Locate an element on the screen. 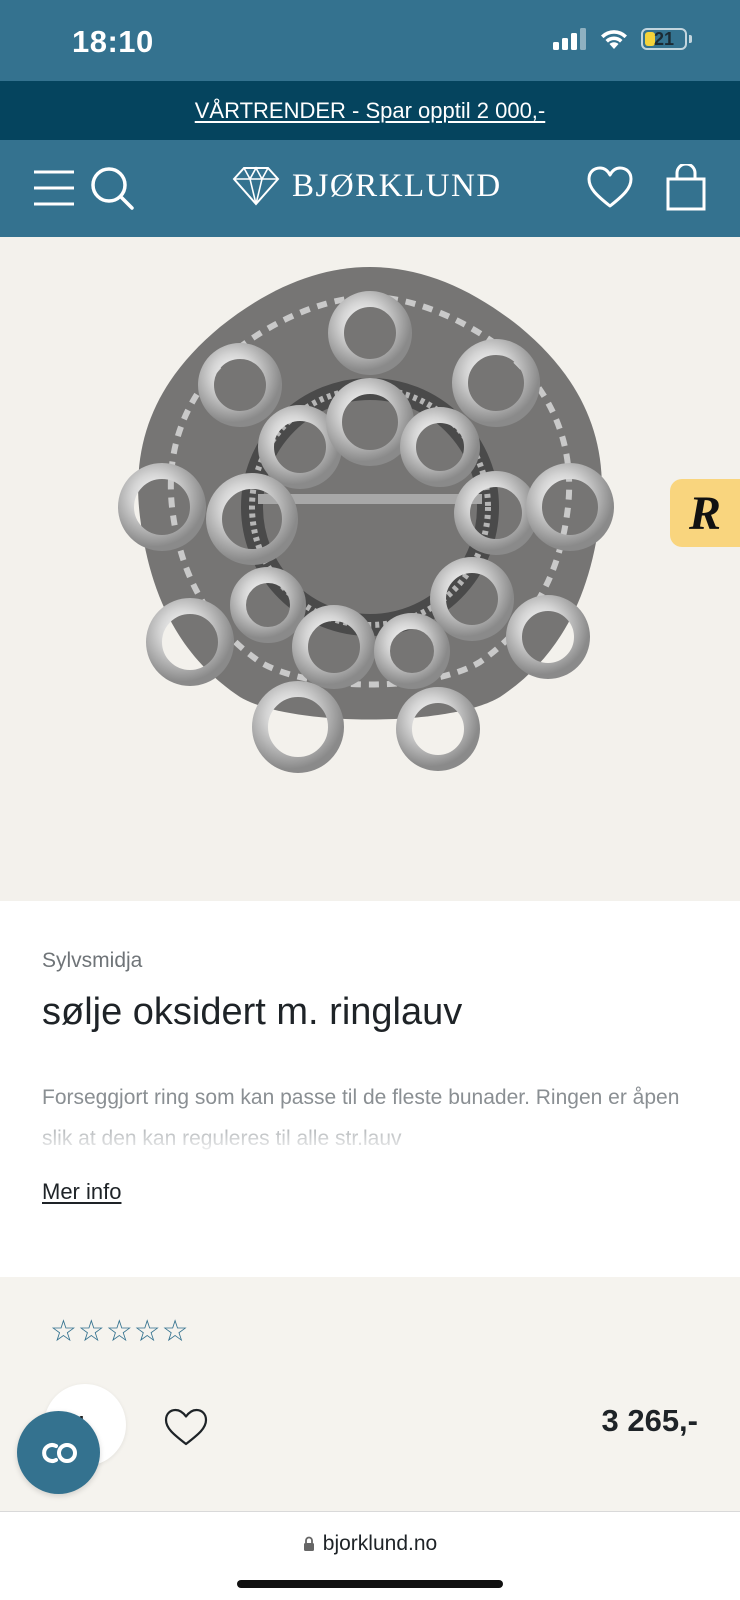 The height and width of the screenshot is (1600, 740). site-header: BJØRKLUND is located at coordinates (370, 188).